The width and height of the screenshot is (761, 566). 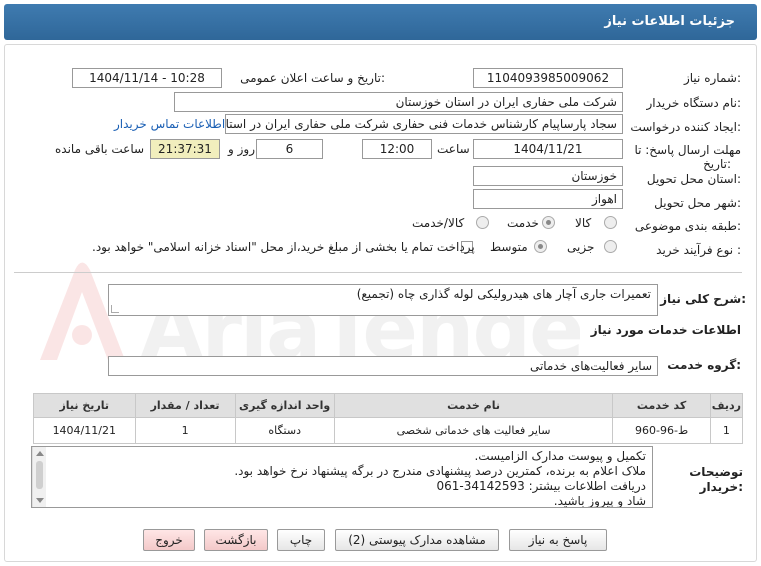 What do you see at coordinates (661, 430) in the screenshot?
I see `cell-code: ط-96-960` at bounding box center [661, 430].